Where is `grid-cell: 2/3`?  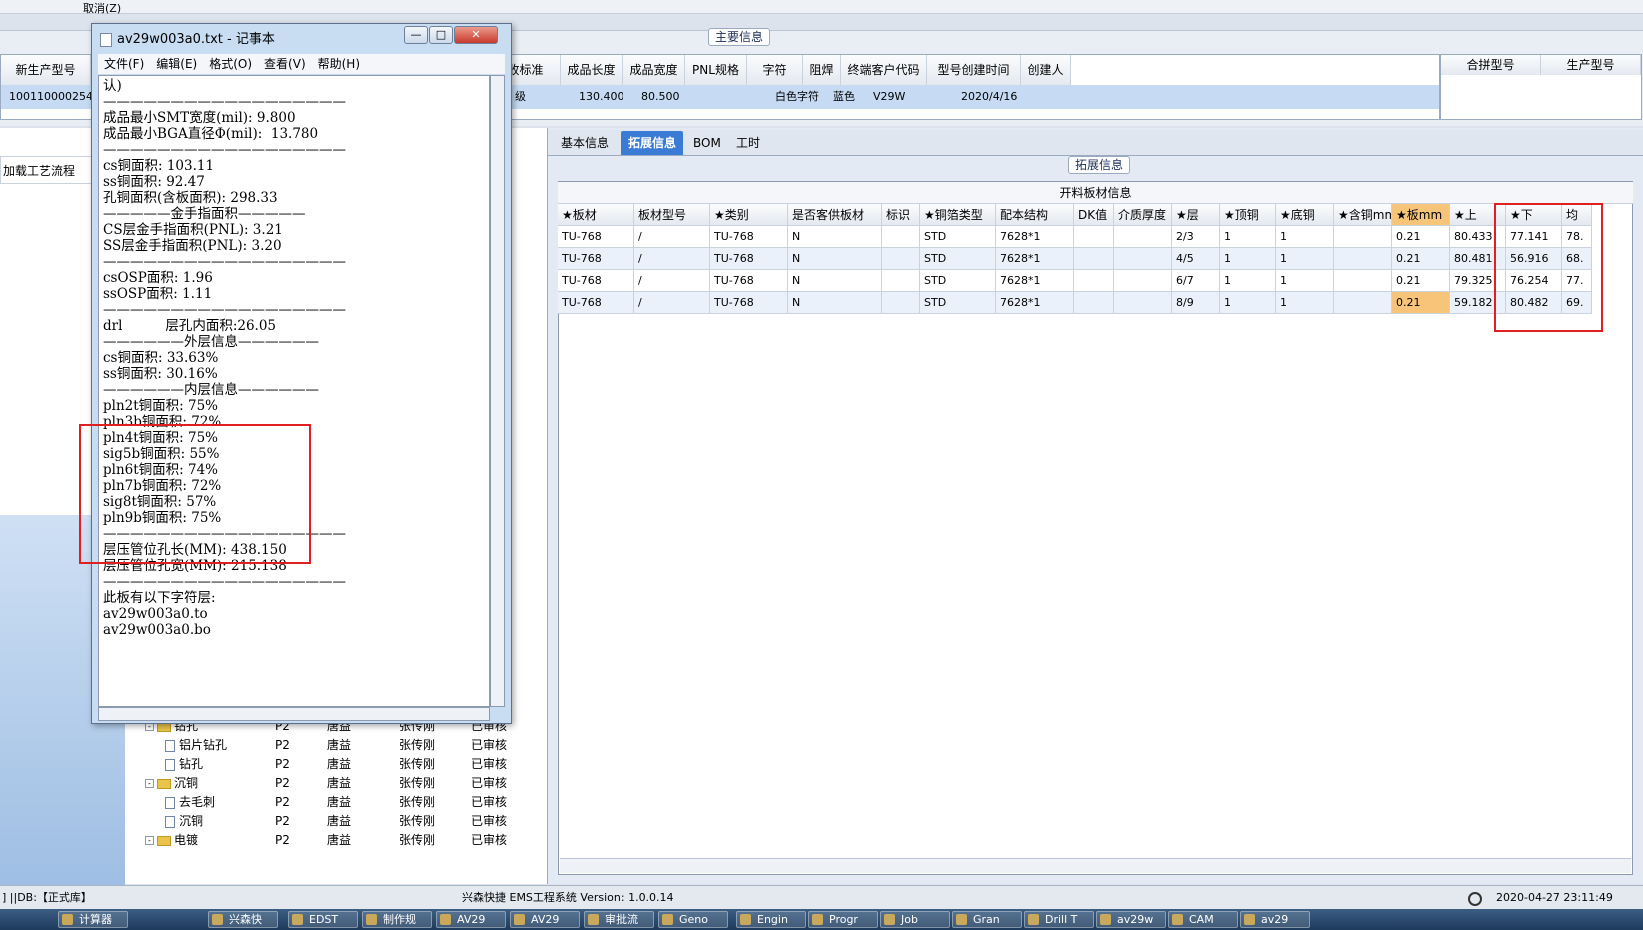
grid-cell: 2/3 is located at coordinates (1196, 237).